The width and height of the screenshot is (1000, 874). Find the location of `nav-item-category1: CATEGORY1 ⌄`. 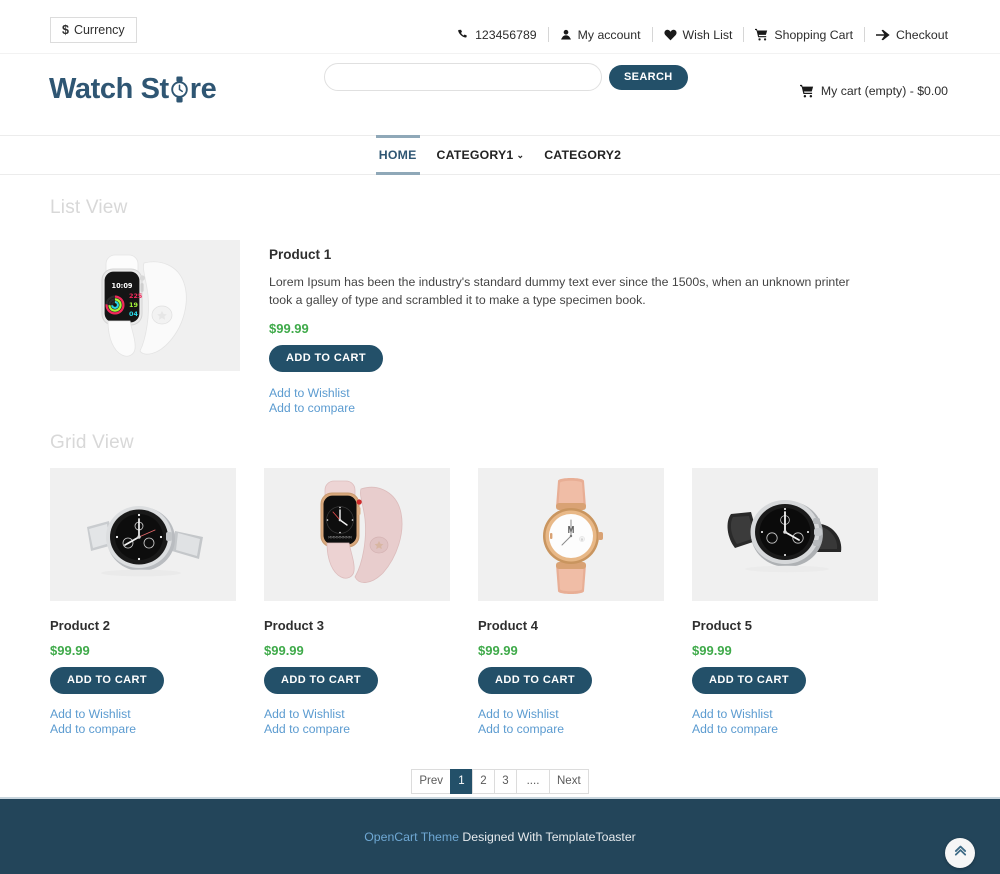

nav-item-category1: CATEGORY1 ⌄ is located at coordinates (481, 155).